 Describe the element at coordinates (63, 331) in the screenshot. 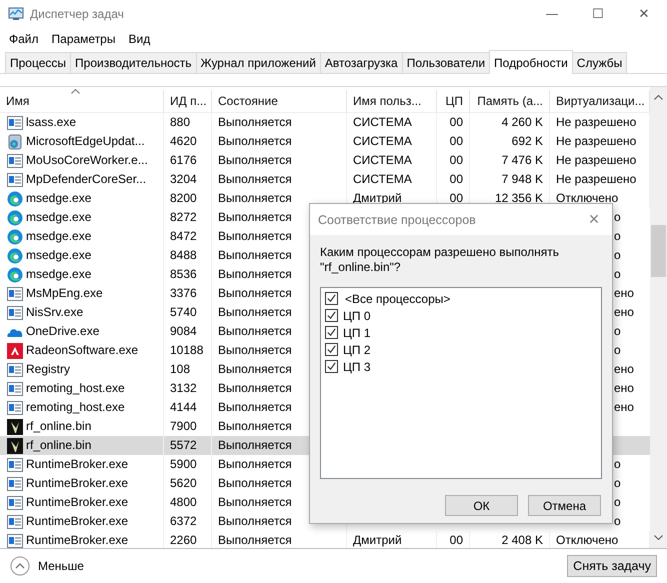

I see `process-name: OneDrive.exe` at that location.